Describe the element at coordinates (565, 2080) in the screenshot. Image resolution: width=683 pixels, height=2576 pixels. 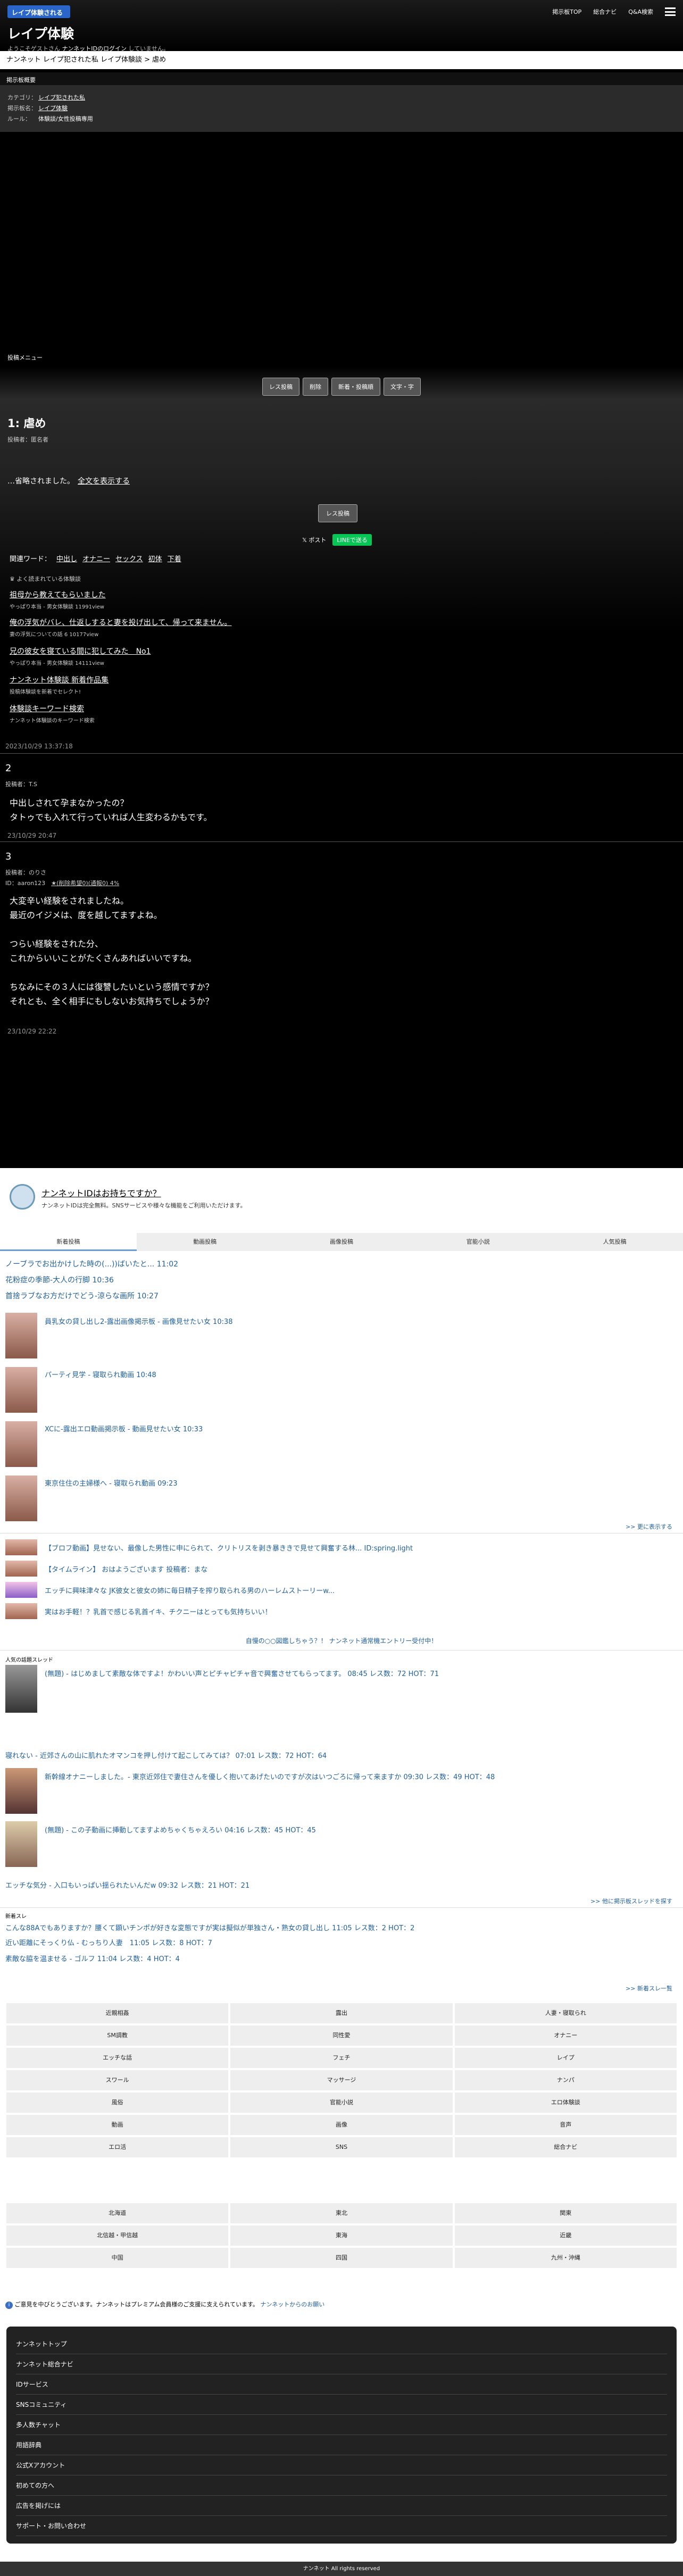
I see `category-link: ナンパ` at that location.